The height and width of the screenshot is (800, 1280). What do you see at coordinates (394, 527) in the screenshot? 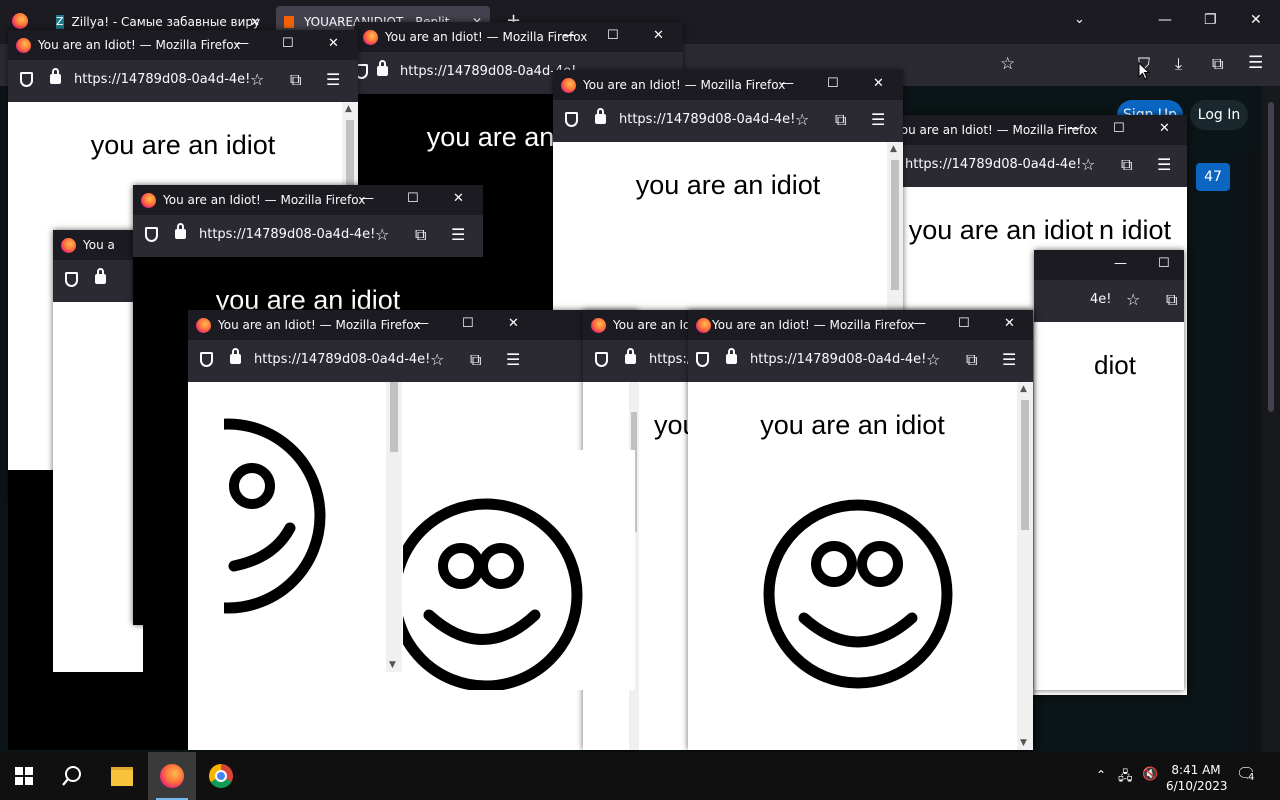
I see `popup-scrollbar: ▼` at bounding box center [394, 527].